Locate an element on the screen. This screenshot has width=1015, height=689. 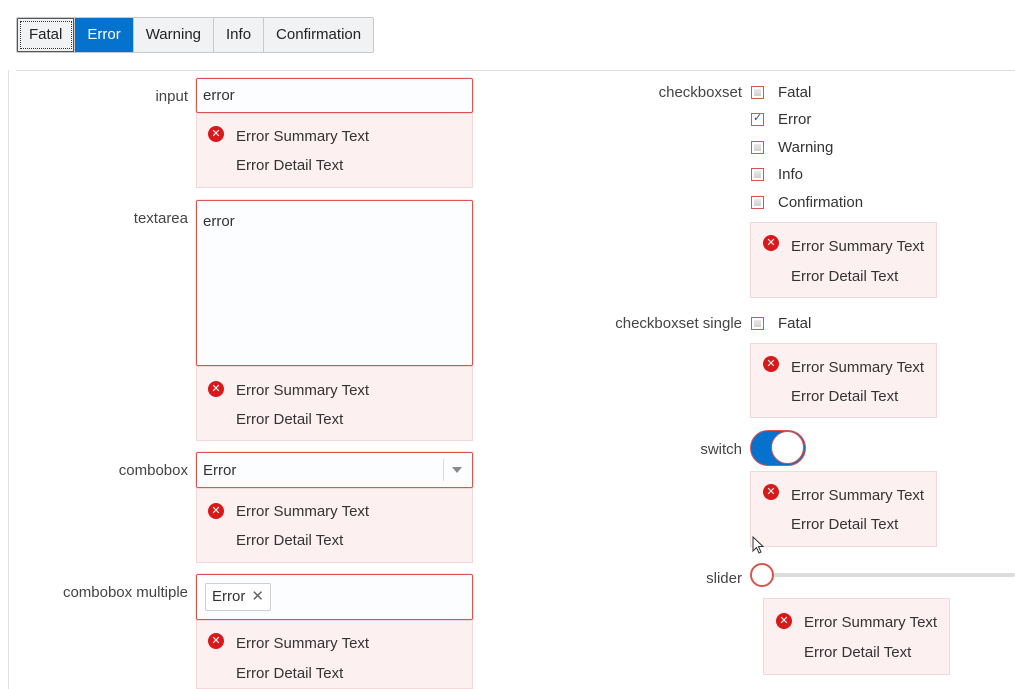
input-error-message: ✕ Error Summary Text Error Detail Text is located at coordinates (334, 150).